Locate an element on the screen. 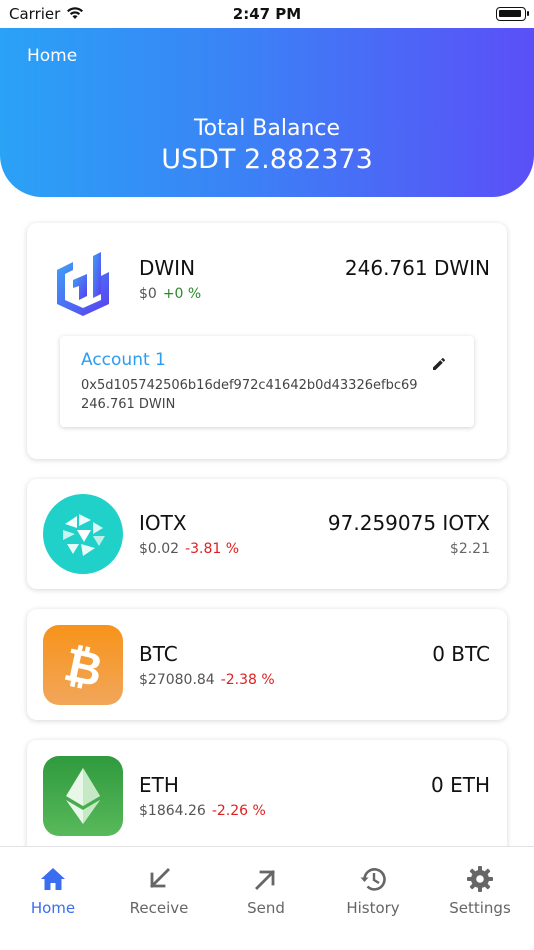 The height and width of the screenshot is (950, 534). asset-symbol: IOTX is located at coordinates (163, 523).